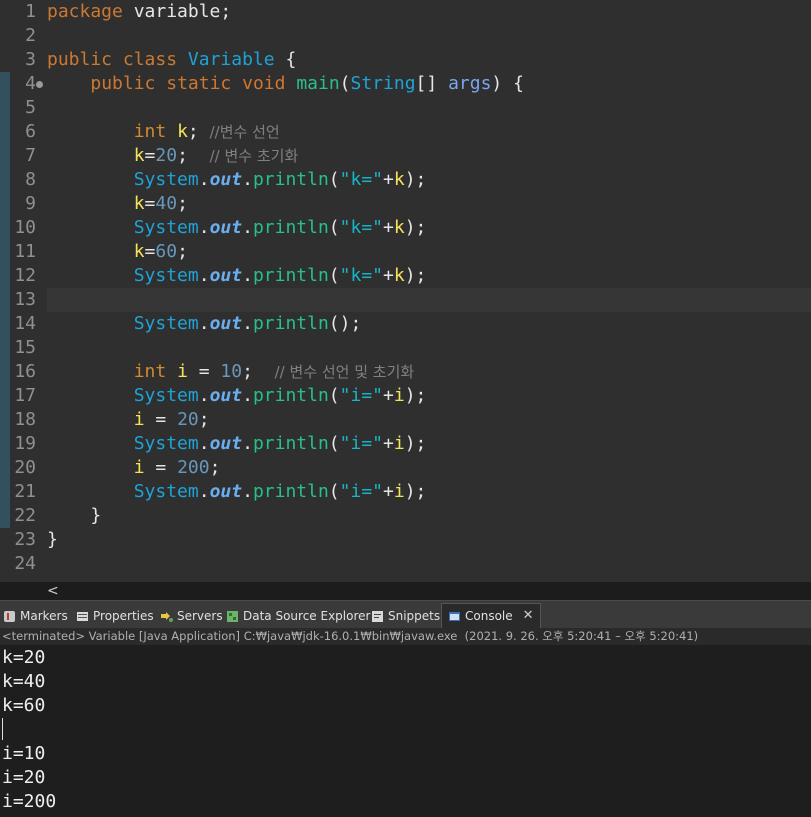 The width and height of the screenshot is (811, 817). I want to click on code-line: 17 System.out.println("i="+i);, so click(405, 396).